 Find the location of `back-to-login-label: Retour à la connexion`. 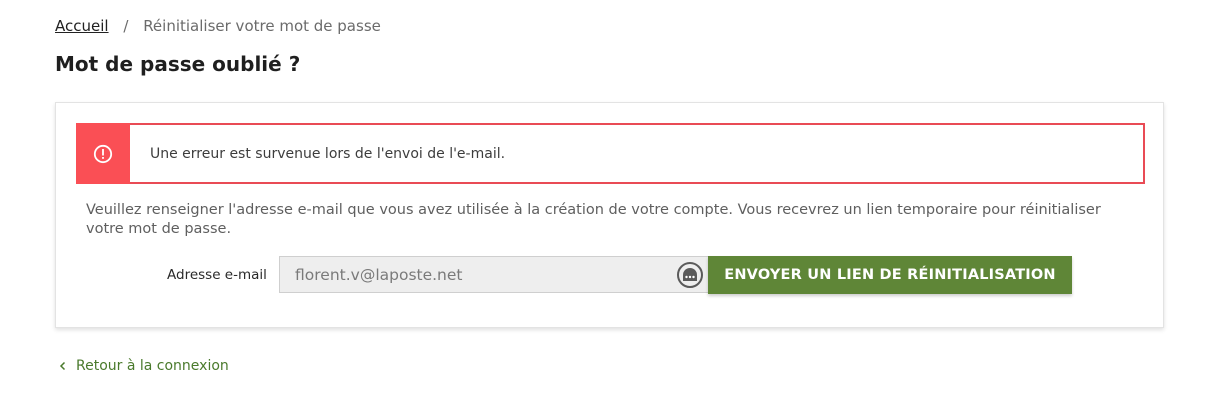

back-to-login-label: Retour à la connexion is located at coordinates (152, 366).